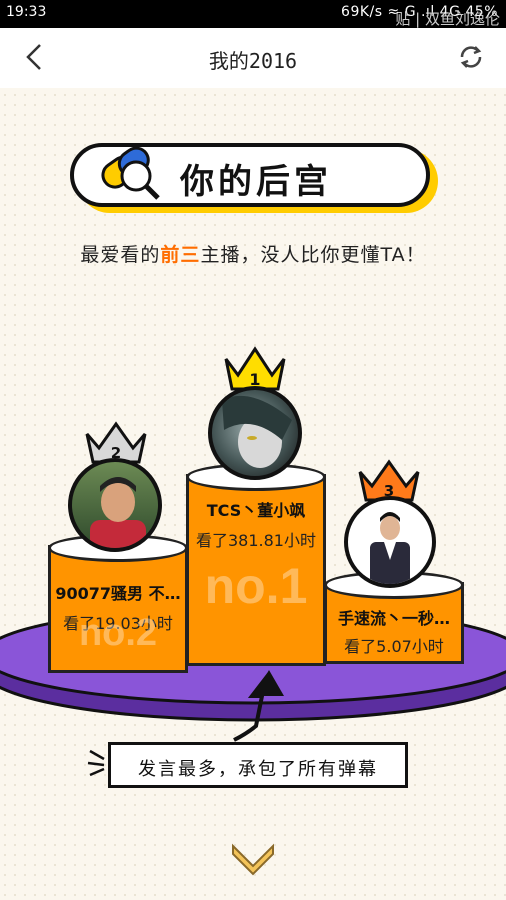 This screenshot has height=900, width=506. Describe the element at coordinates (394, 646) in the screenshot. I see `watch-hours: 看了5.07小时` at that location.